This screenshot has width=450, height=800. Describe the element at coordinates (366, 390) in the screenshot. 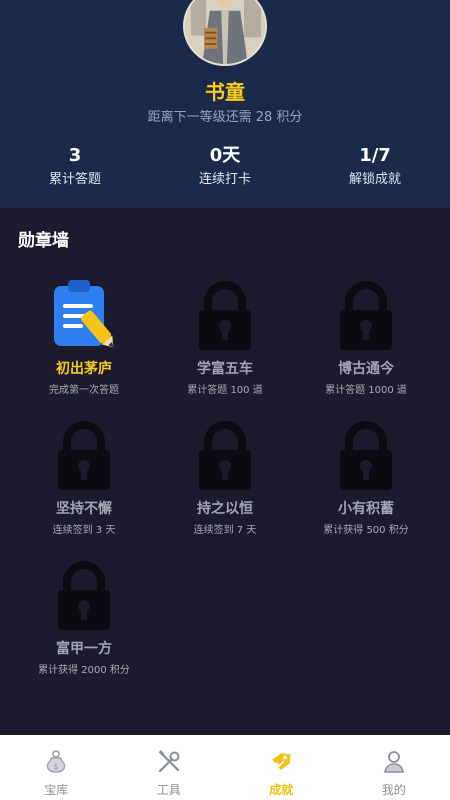

I see `badge-description: 累计答题 1000 道` at that location.